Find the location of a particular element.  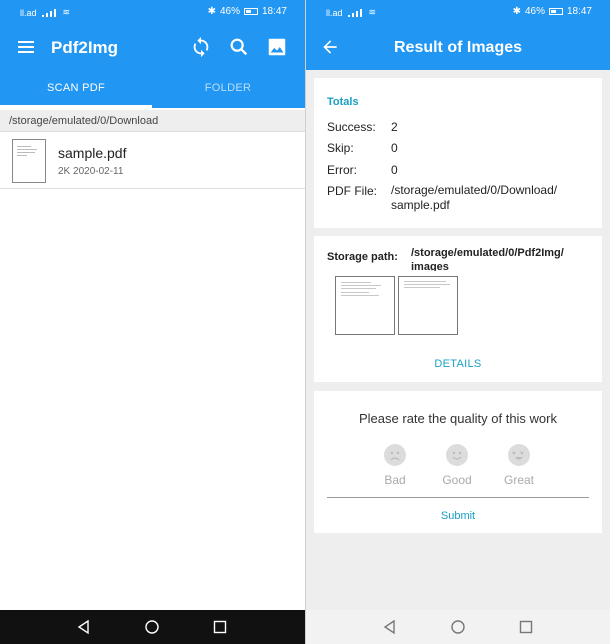

submit-button: Submit is located at coordinates (458, 516).